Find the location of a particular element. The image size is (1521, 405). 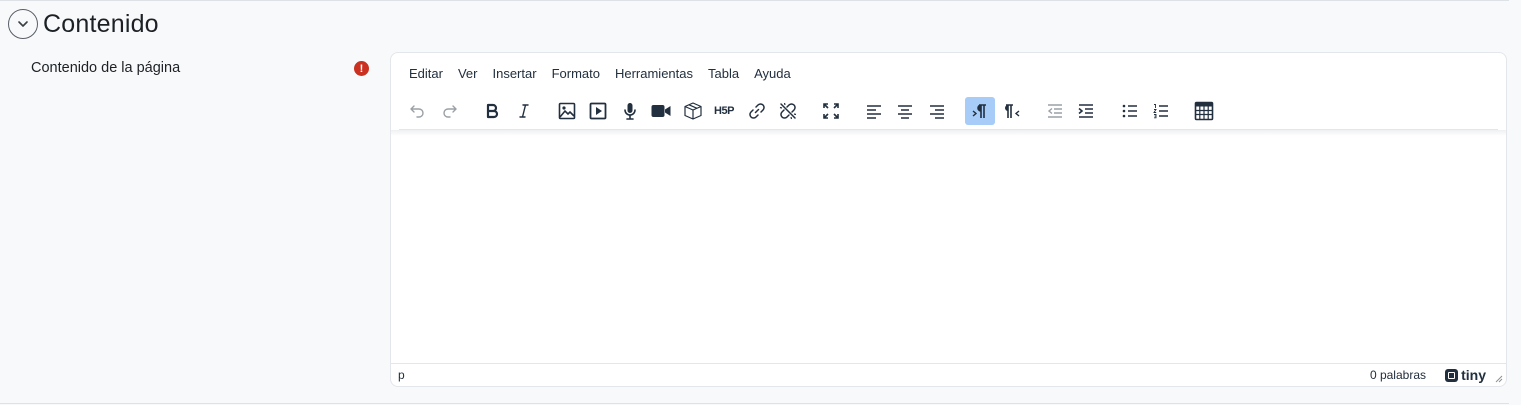

tiny-logo-icon is located at coordinates (1452, 375).